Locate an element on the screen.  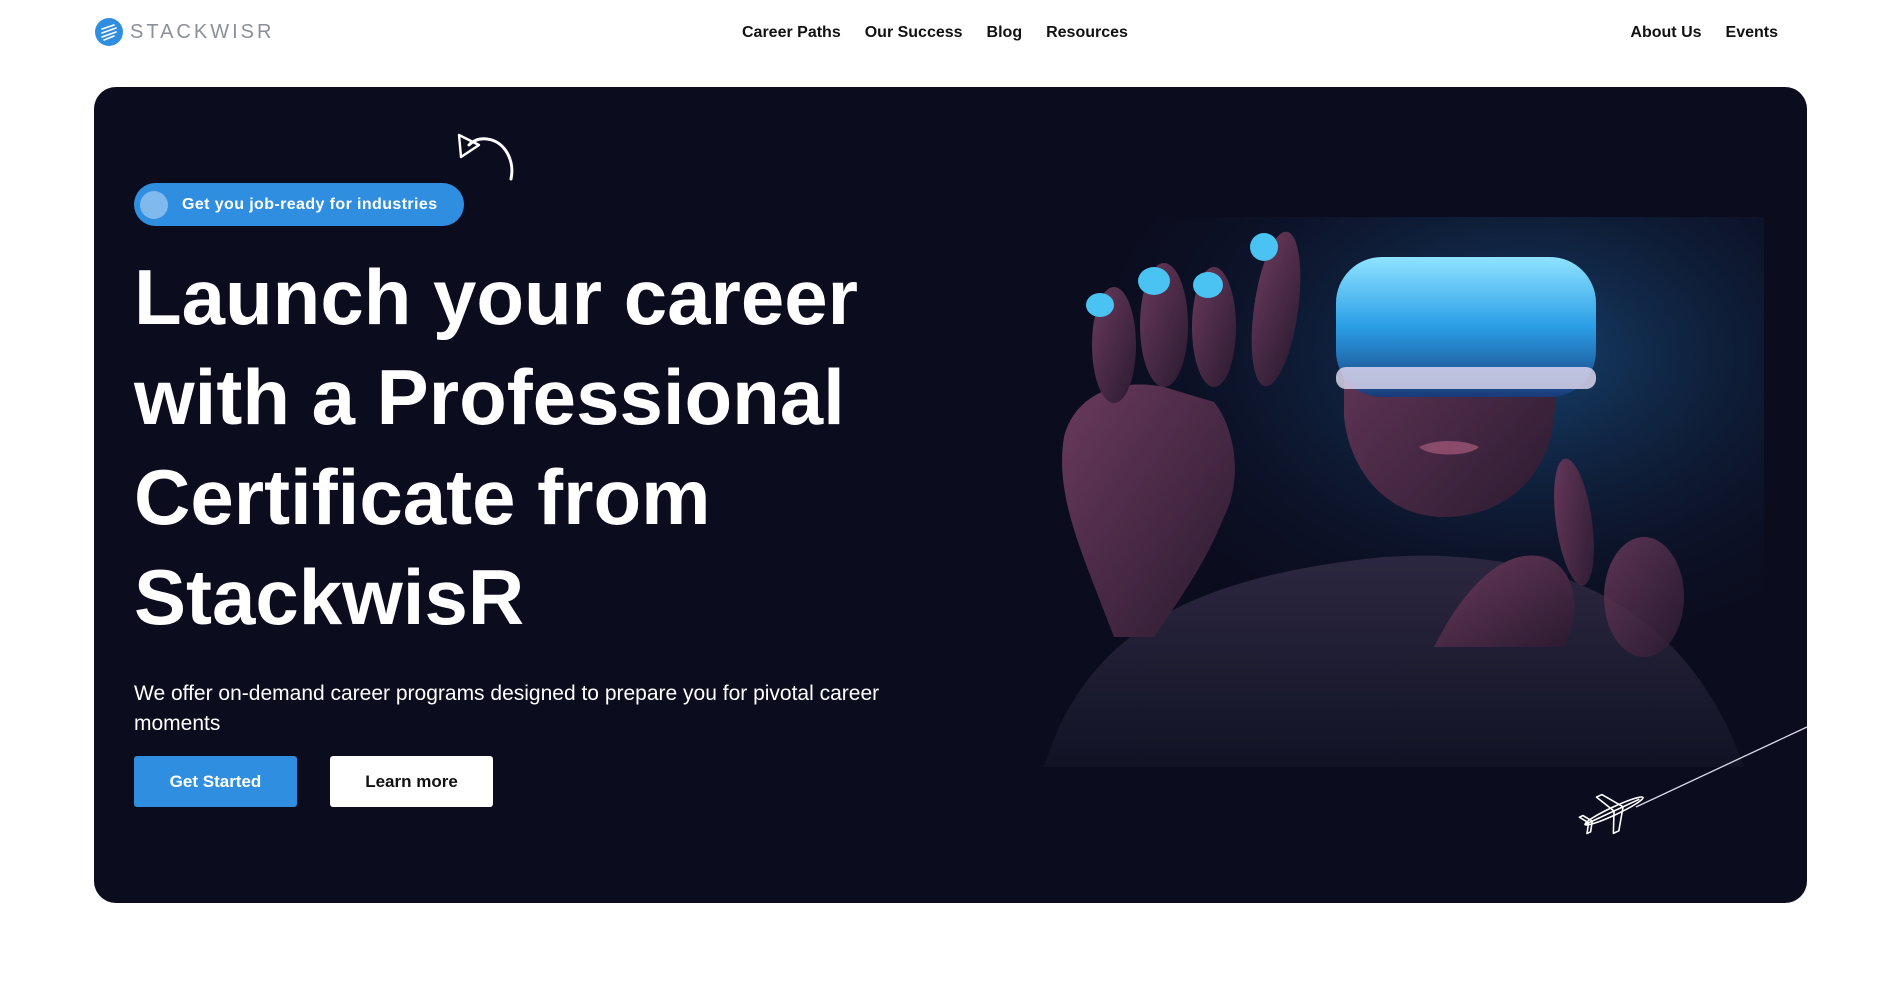
headline-line-3: Certificate from is located at coordinates (422, 497).